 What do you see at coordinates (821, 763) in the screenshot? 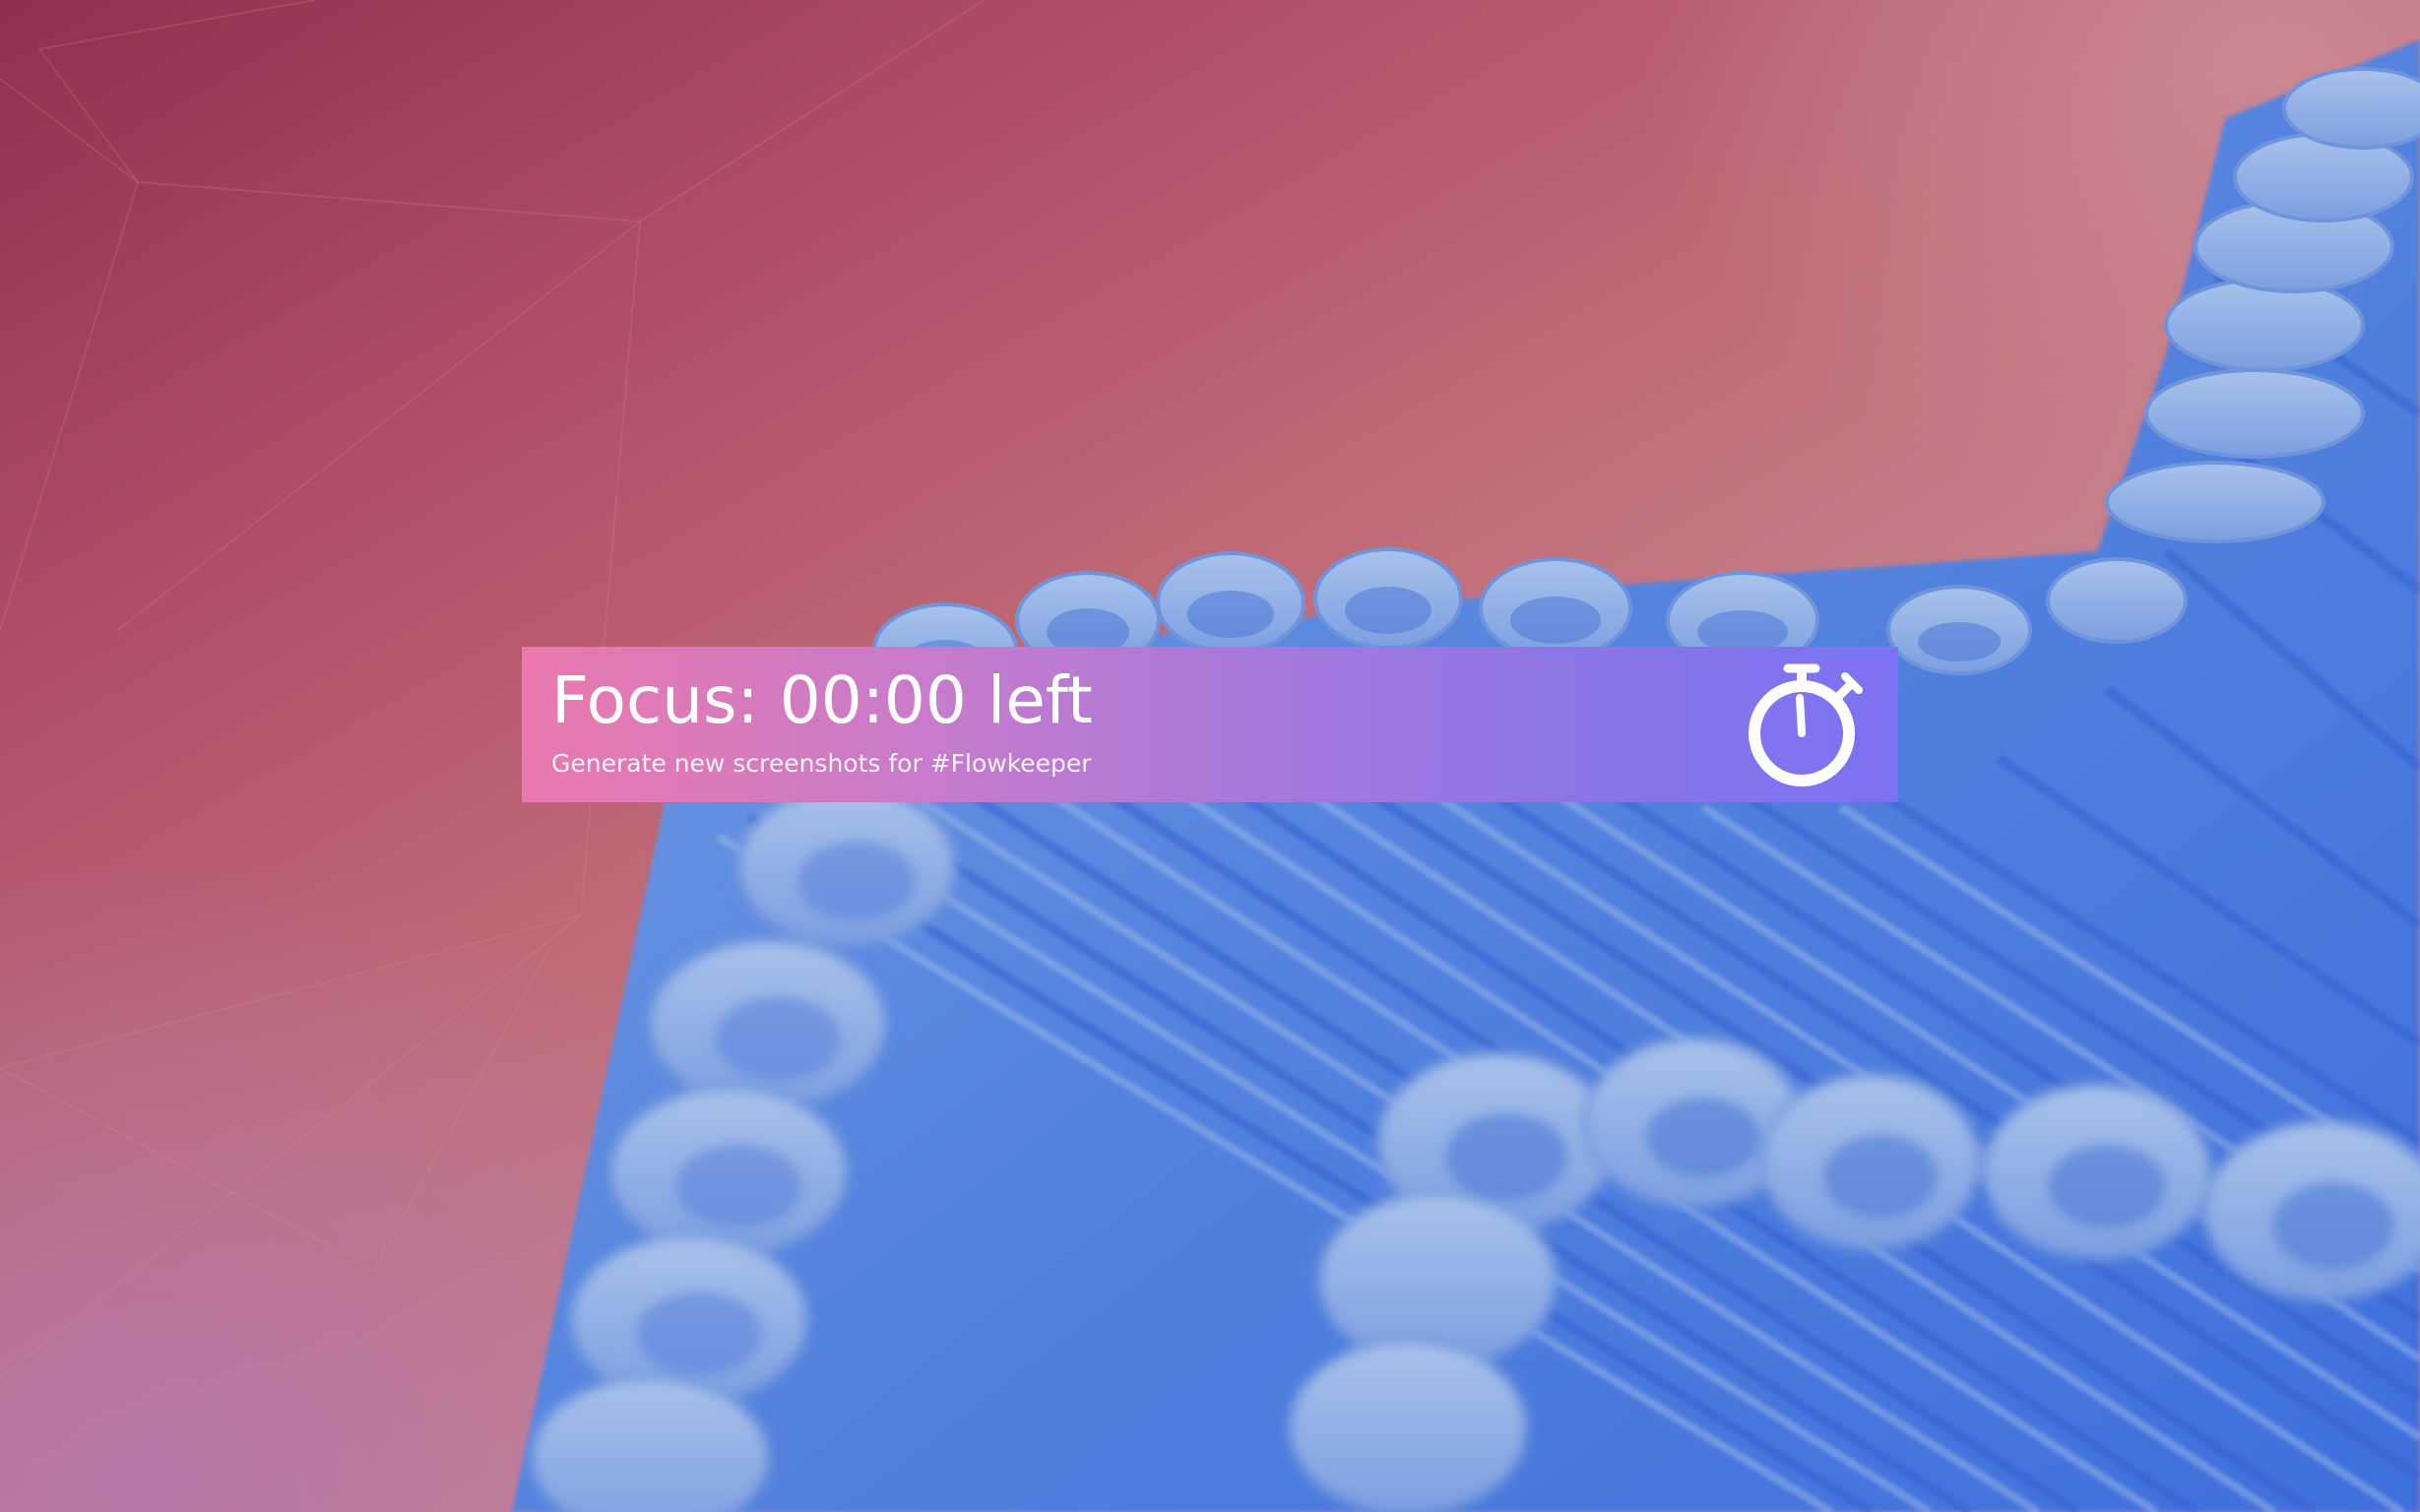
I see `timer-subtitle: Generate new screenshots for #Flowkeeper` at bounding box center [821, 763].